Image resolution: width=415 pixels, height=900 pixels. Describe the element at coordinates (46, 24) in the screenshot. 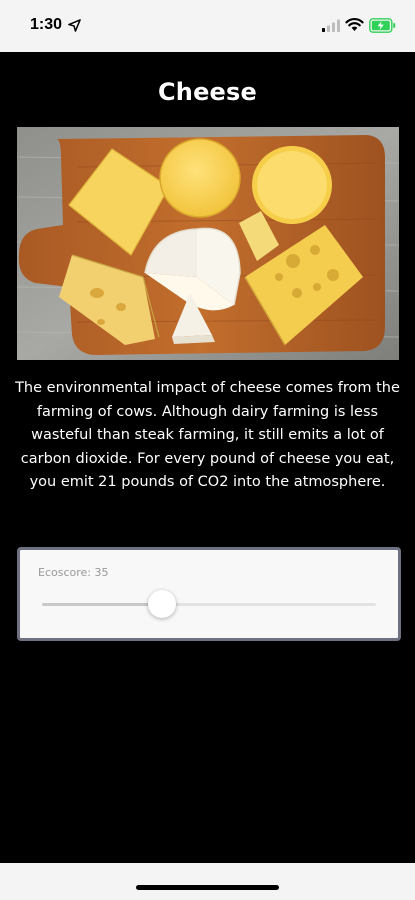

I see `status-time: 1:30` at that location.